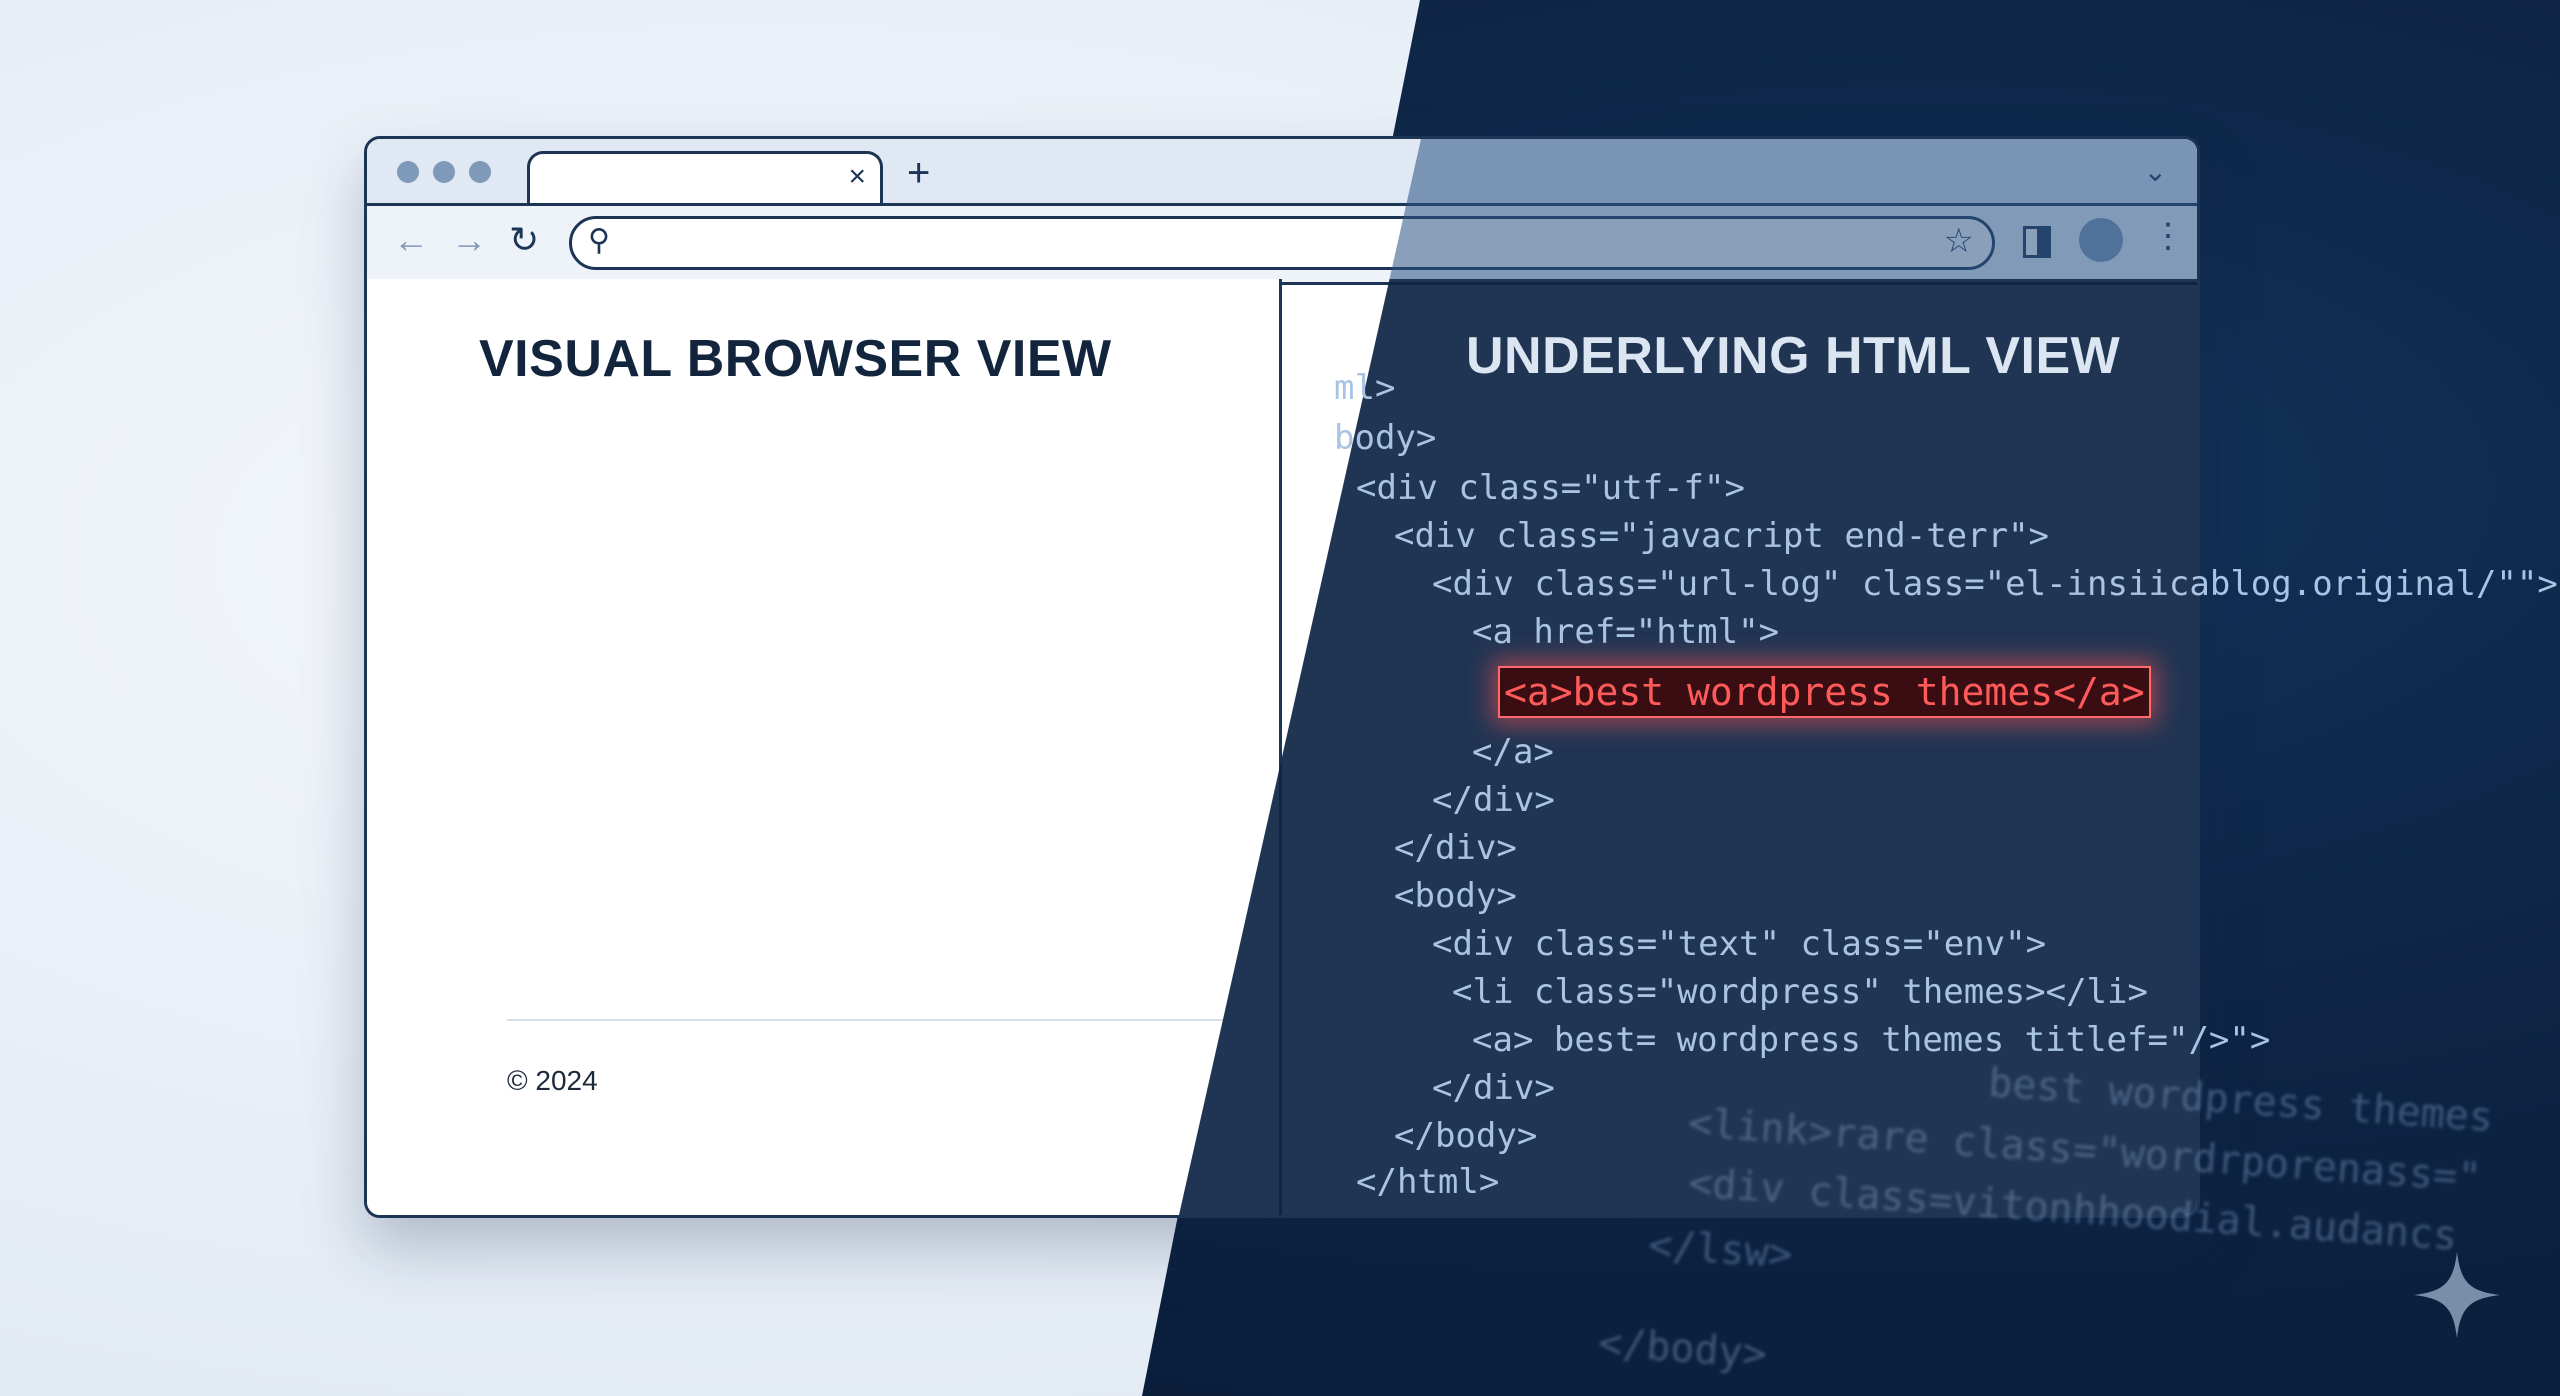  What do you see at coordinates (867, 1020) in the screenshot?
I see `footer-divider` at bounding box center [867, 1020].